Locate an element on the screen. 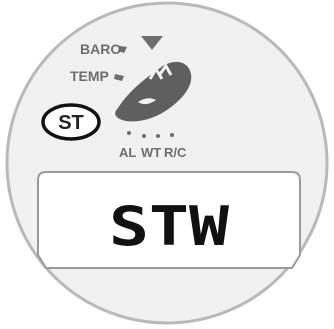 The image size is (334, 329). display-text: STW is located at coordinates (169, 226).